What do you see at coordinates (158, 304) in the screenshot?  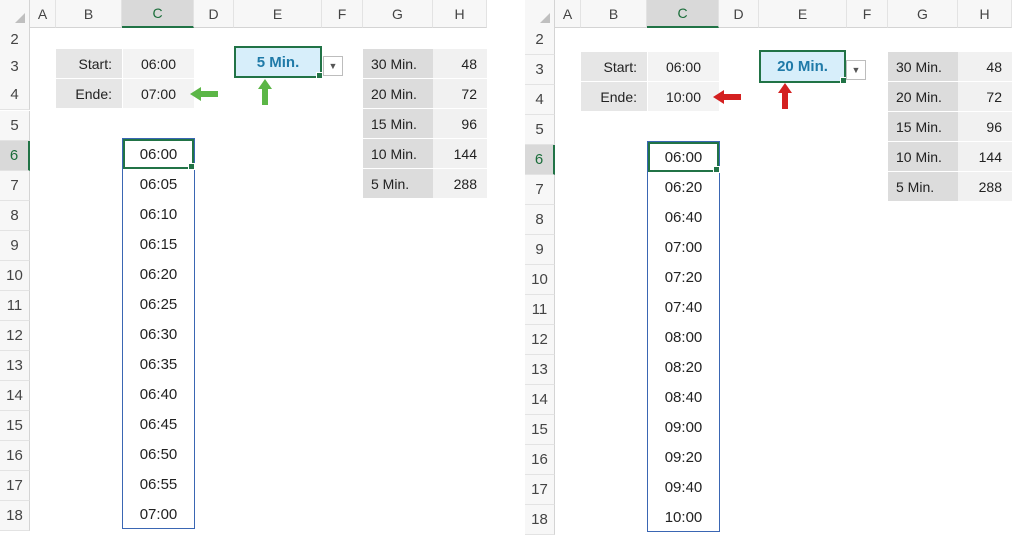 I see `time-list-item: 06:25` at bounding box center [158, 304].